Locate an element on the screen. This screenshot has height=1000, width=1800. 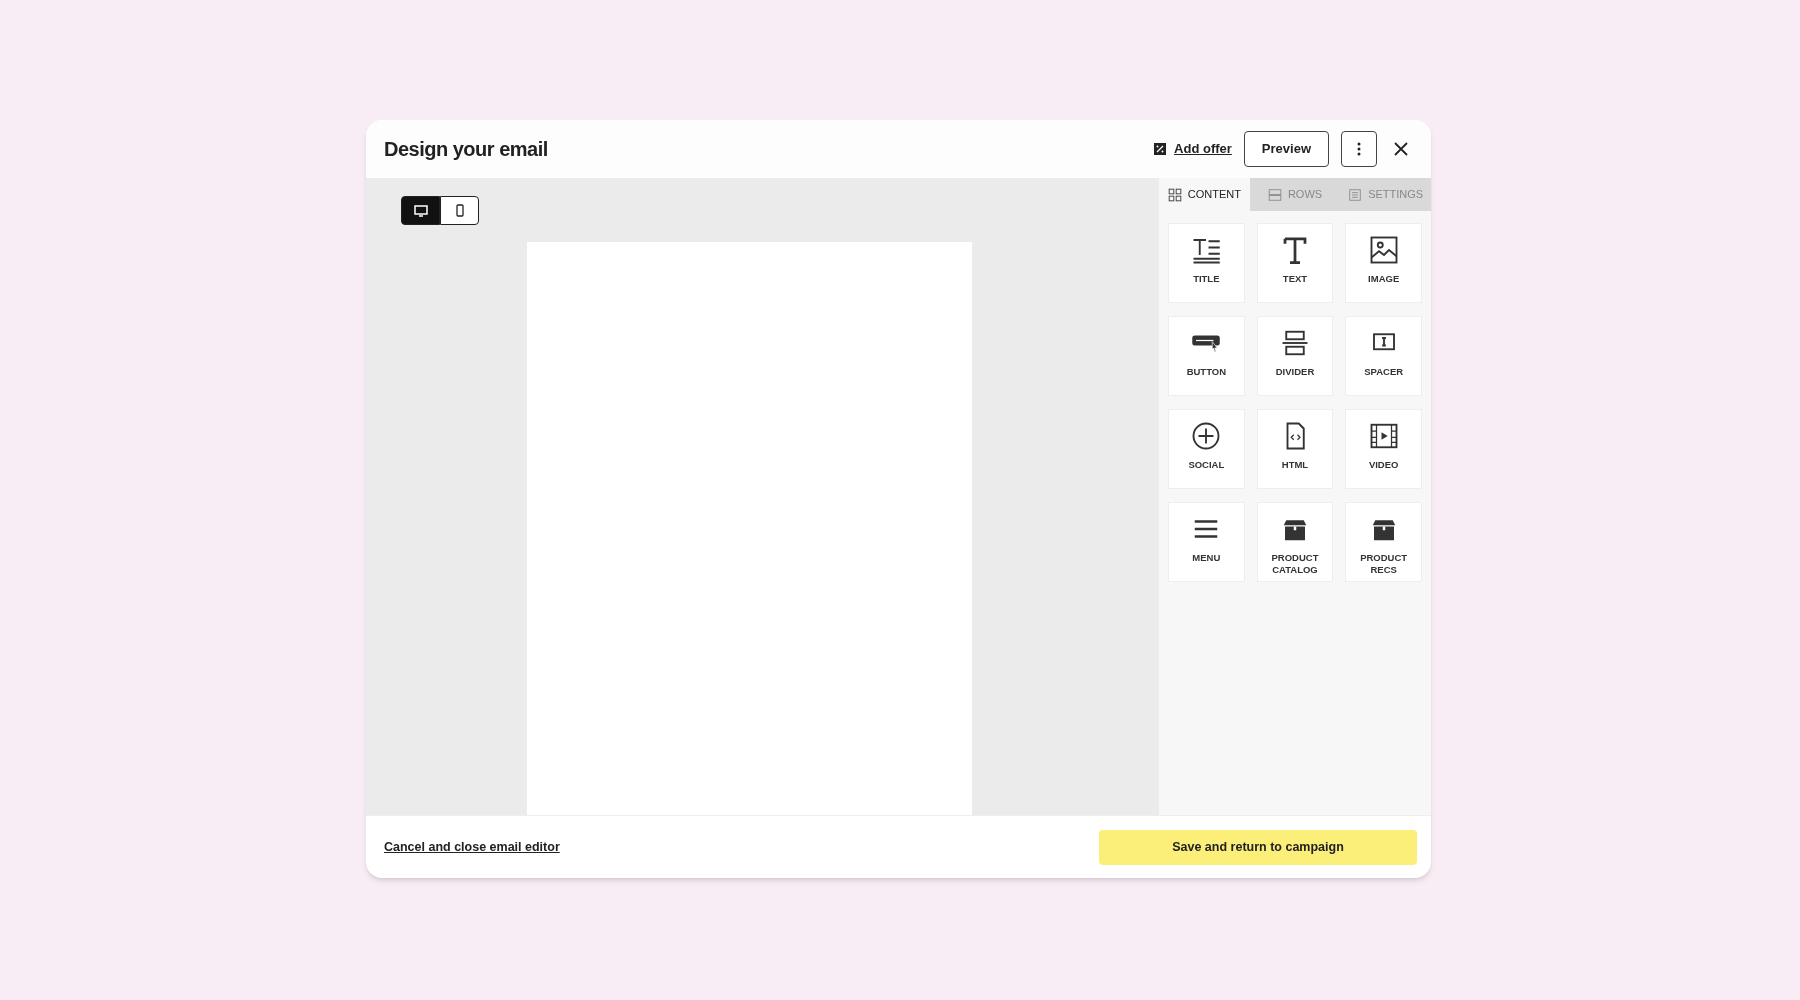
more-vertical-icon is located at coordinates (1359, 149).